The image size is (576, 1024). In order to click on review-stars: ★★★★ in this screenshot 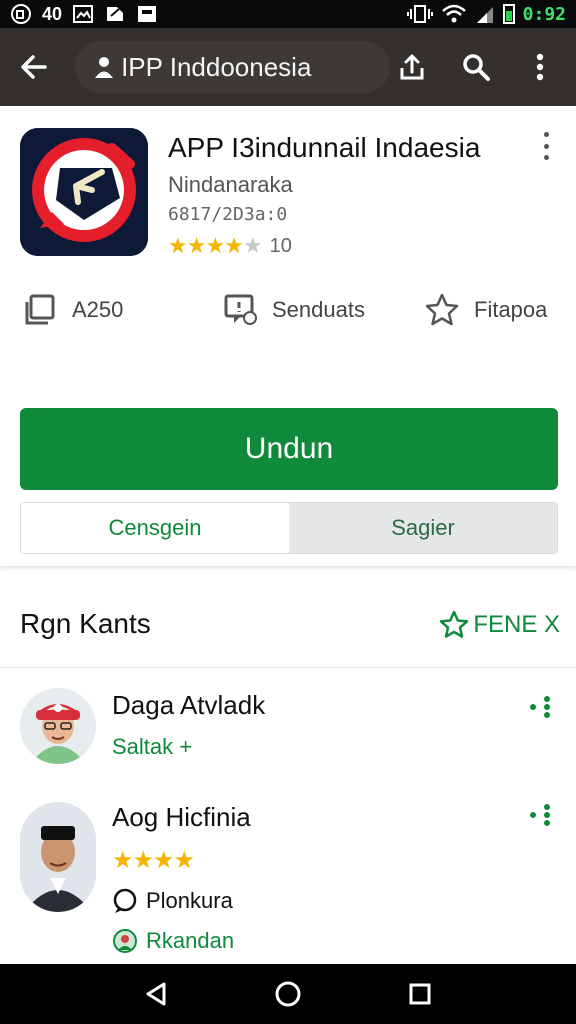, I will do `click(153, 860)`.